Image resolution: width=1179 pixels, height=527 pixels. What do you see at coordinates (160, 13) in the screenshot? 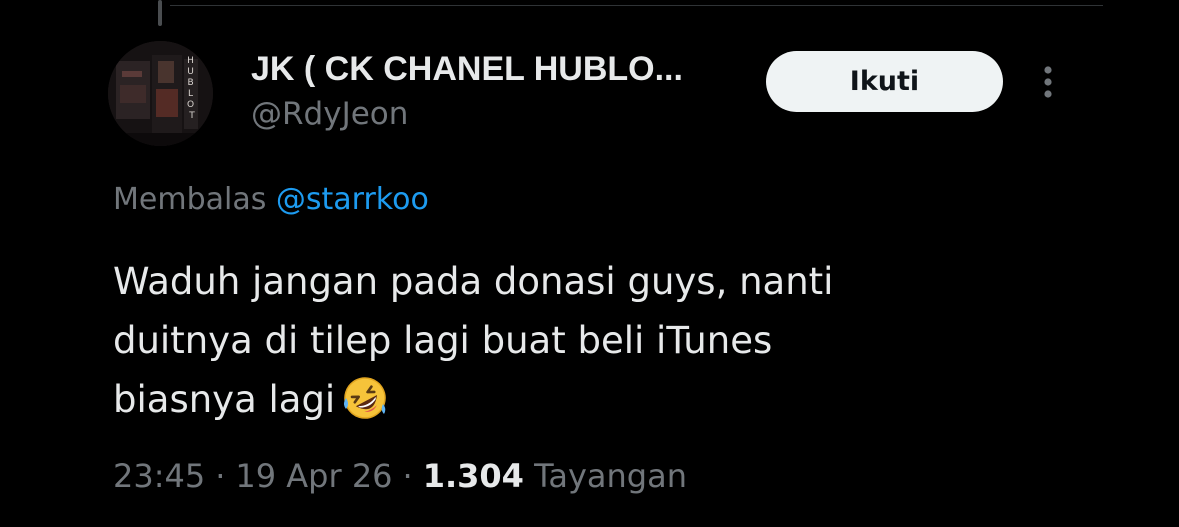
I see `thread-connector-line` at bounding box center [160, 13].